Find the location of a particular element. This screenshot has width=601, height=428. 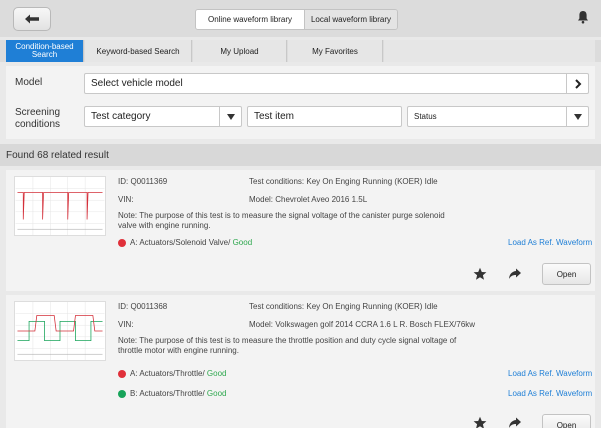

tab-keyword-based-search: Keyword-based Search is located at coordinates (138, 51).